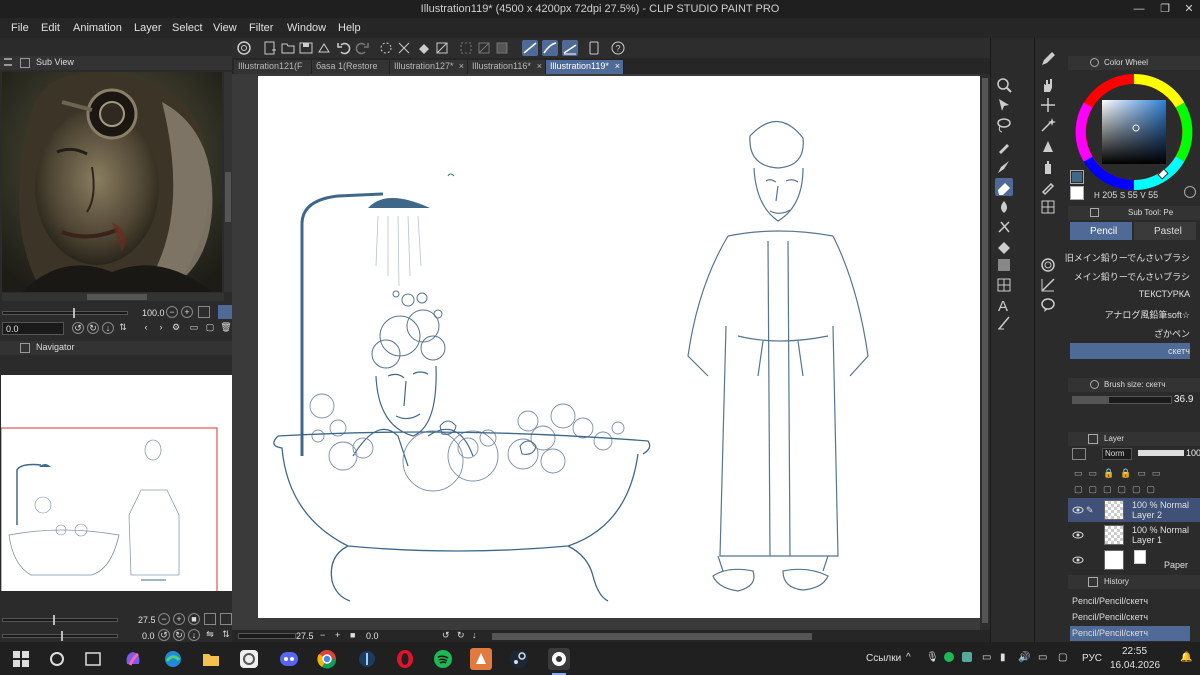 The height and width of the screenshot is (675, 1200). I want to click on minimize-button: —, so click(1139, 9).